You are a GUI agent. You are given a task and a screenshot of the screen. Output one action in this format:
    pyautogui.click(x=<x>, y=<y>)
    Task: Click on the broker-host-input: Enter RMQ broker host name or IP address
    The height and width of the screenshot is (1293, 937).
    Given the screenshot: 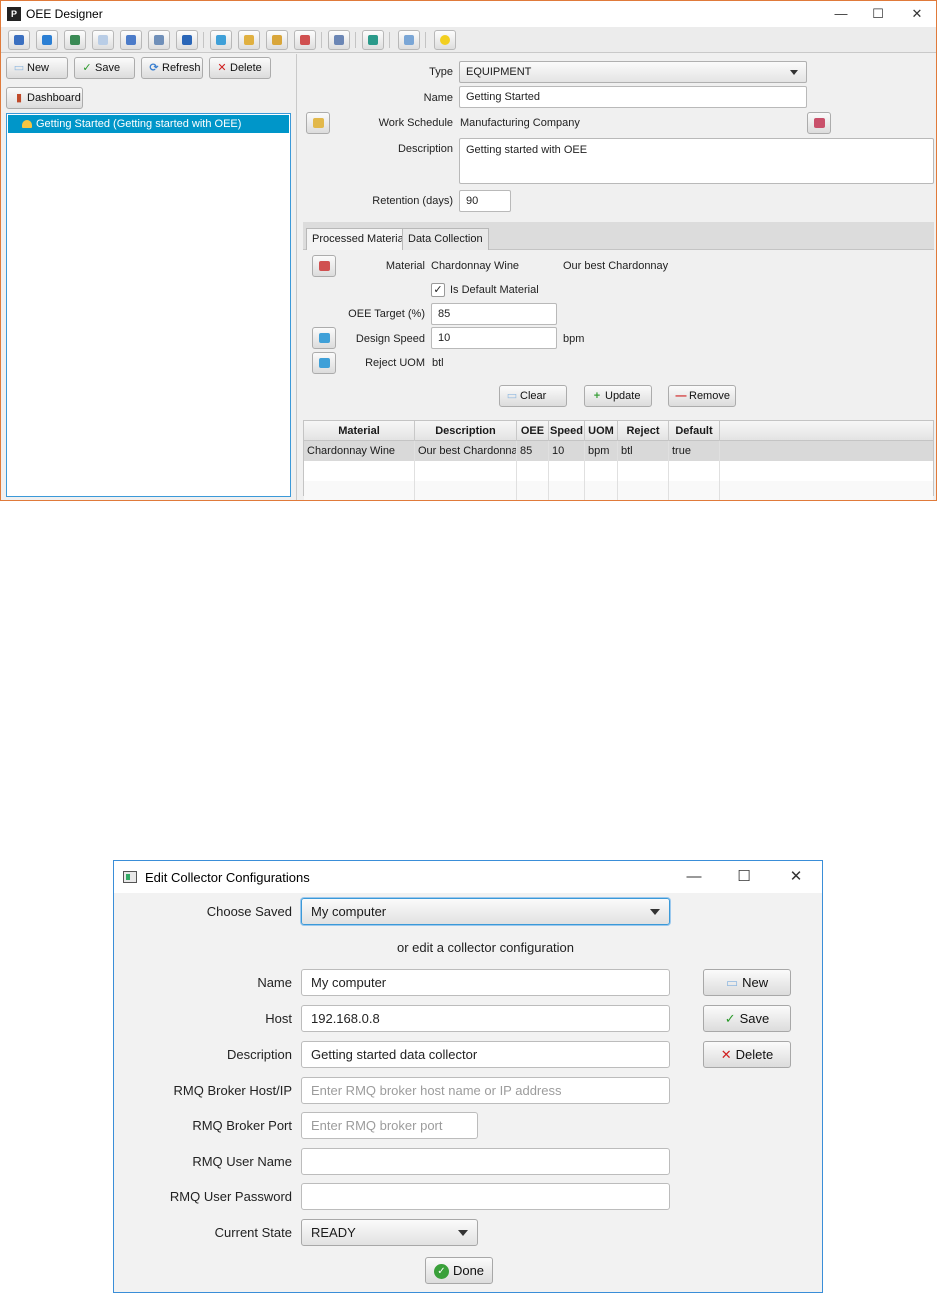 What is the action you would take?
    pyautogui.click(x=485, y=1090)
    